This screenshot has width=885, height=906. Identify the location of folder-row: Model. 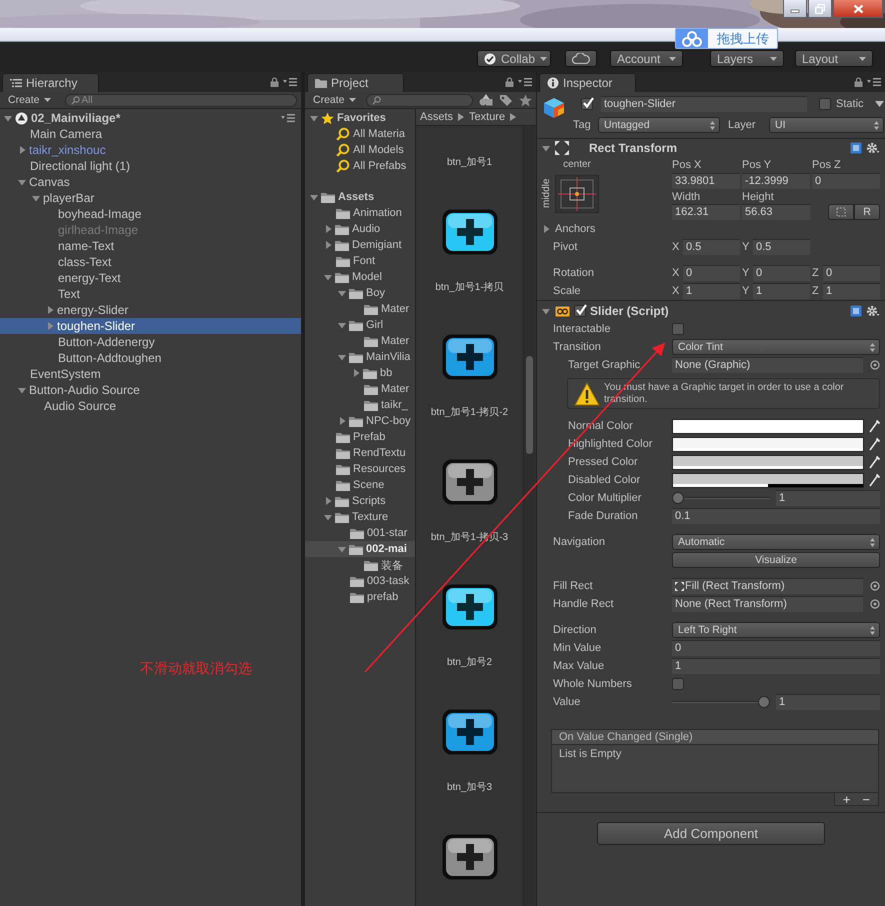
(360, 277).